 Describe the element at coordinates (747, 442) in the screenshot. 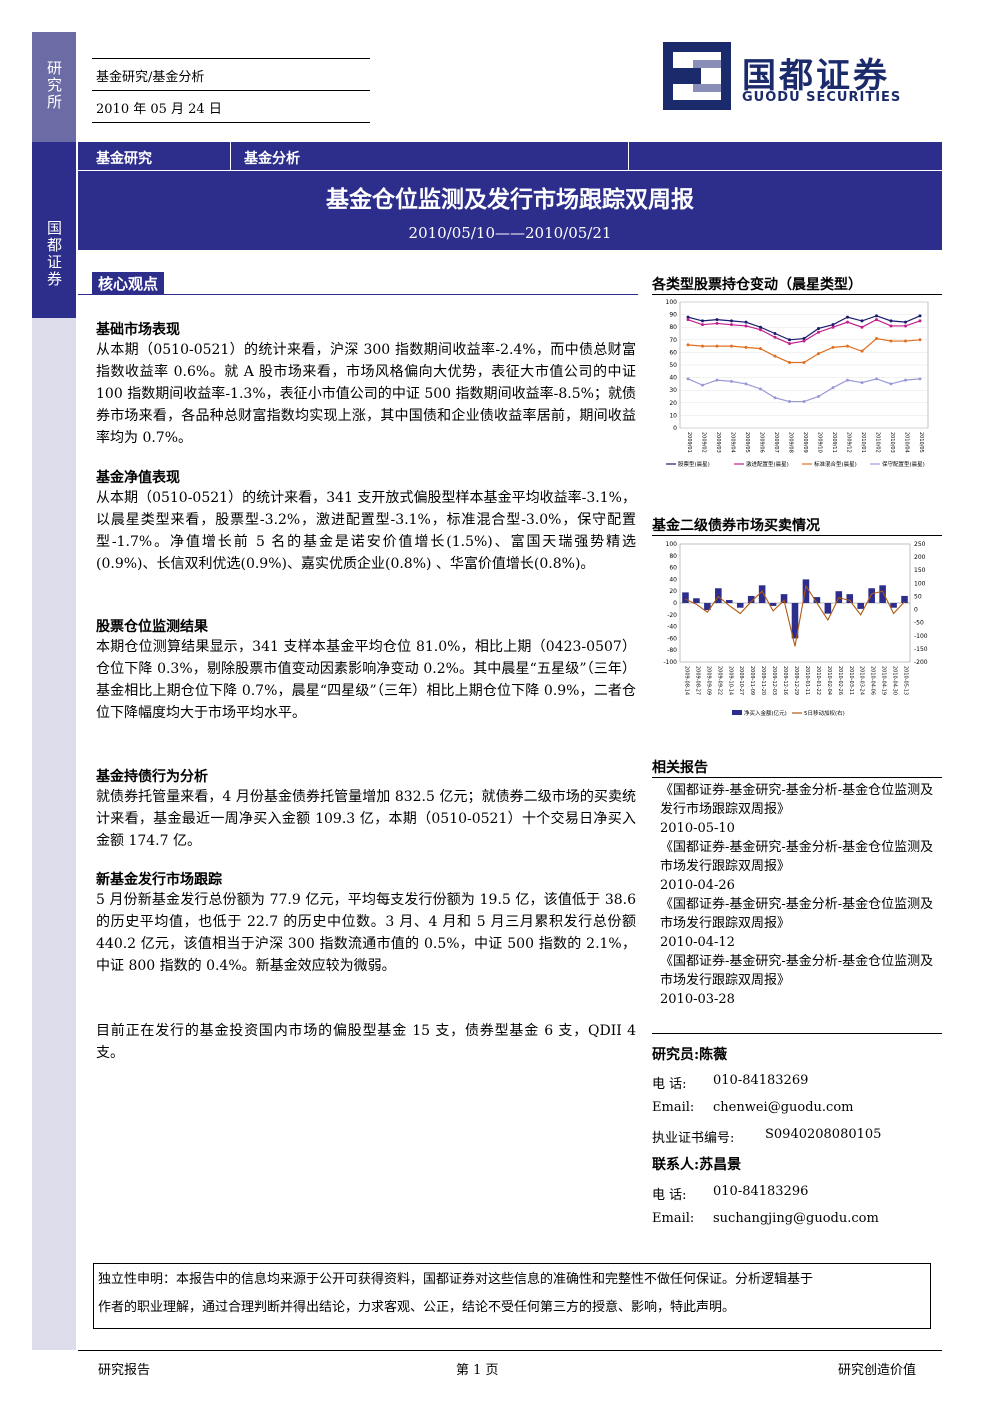

I see `x-tick-label: 2009/05` at that location.